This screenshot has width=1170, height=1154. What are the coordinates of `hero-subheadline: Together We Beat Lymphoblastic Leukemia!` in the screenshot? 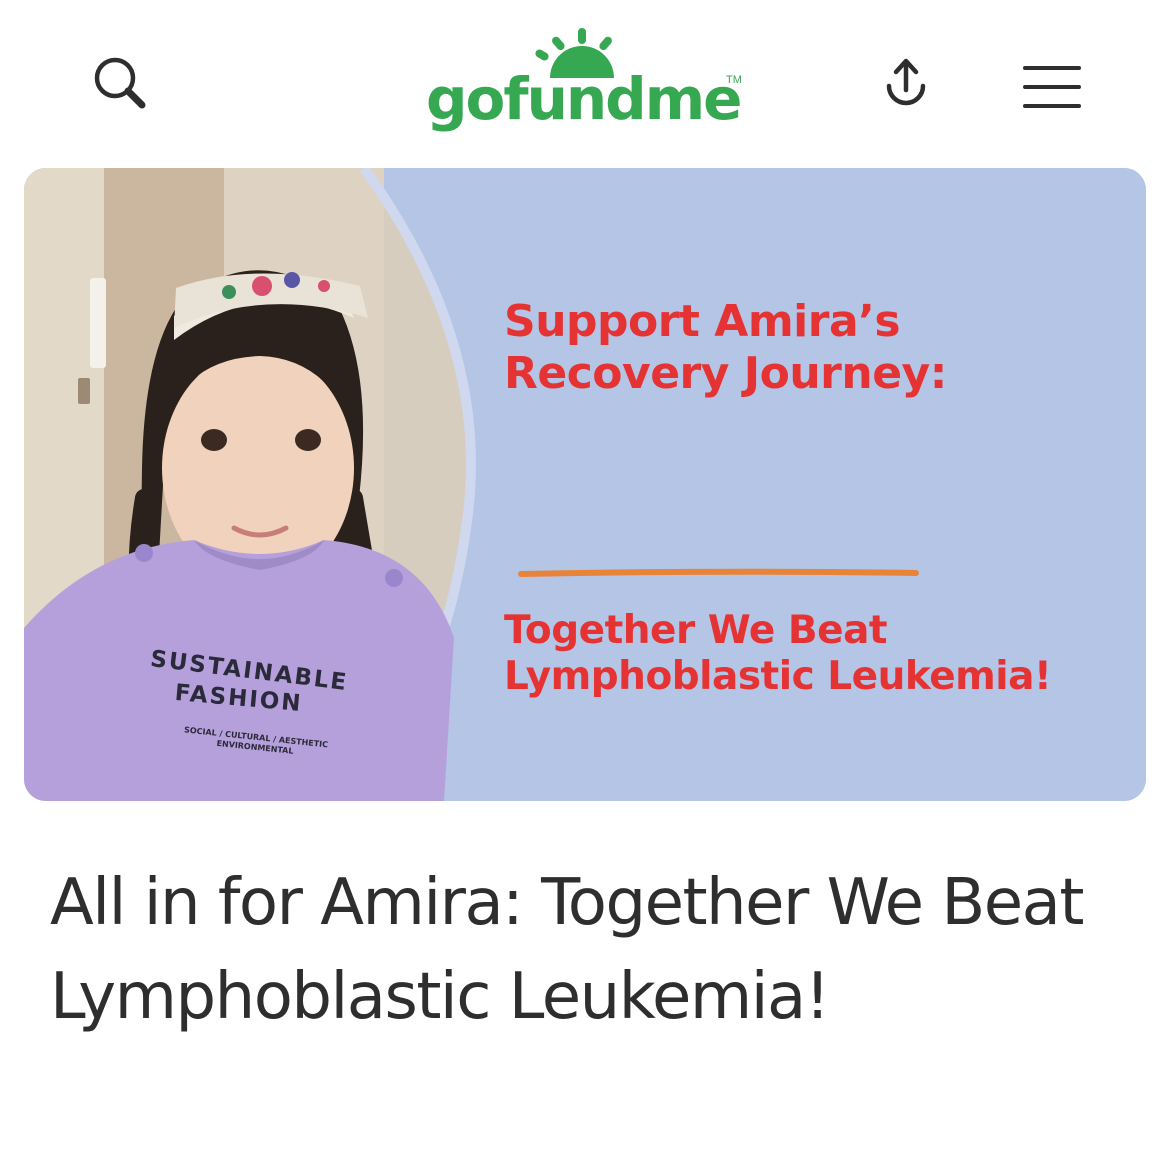 It's located at (778, 654).